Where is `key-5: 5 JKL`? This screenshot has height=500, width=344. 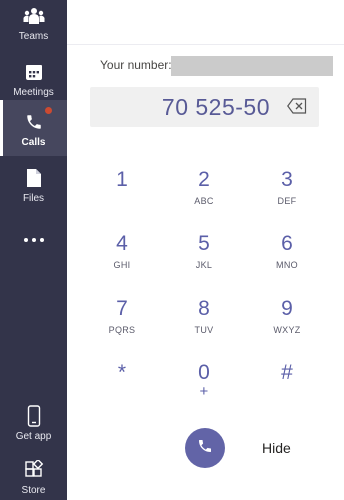
key-5: 5 JKL is located at coordinates (204, 260).